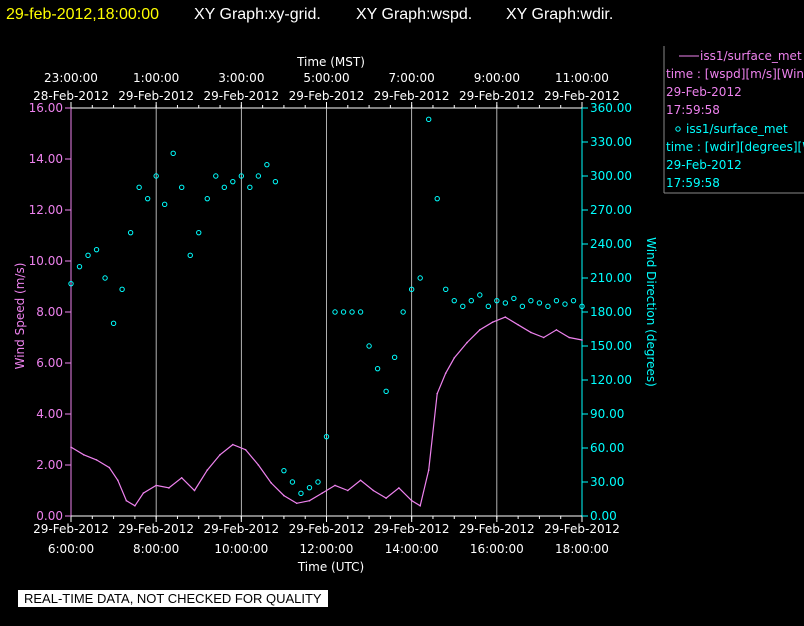 The width and height of the screenshot is (804, 626). Describe the element at coordinates (46, 261) in the screenshot. I see `left-tick-label: 10.00` at that location.